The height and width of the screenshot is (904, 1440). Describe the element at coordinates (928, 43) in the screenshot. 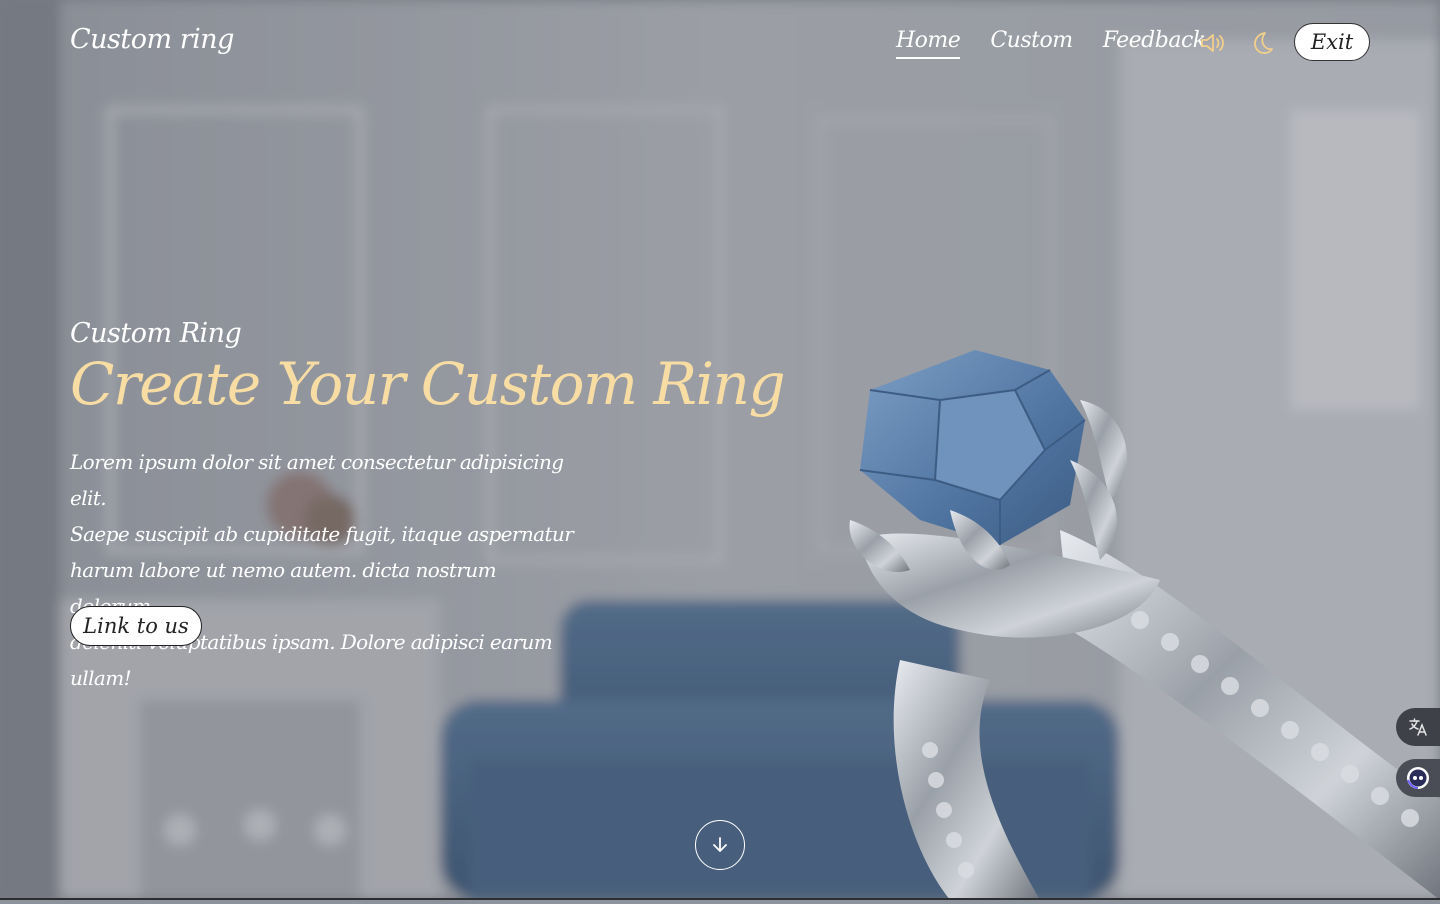

I see `nav-home: Home` at that location.